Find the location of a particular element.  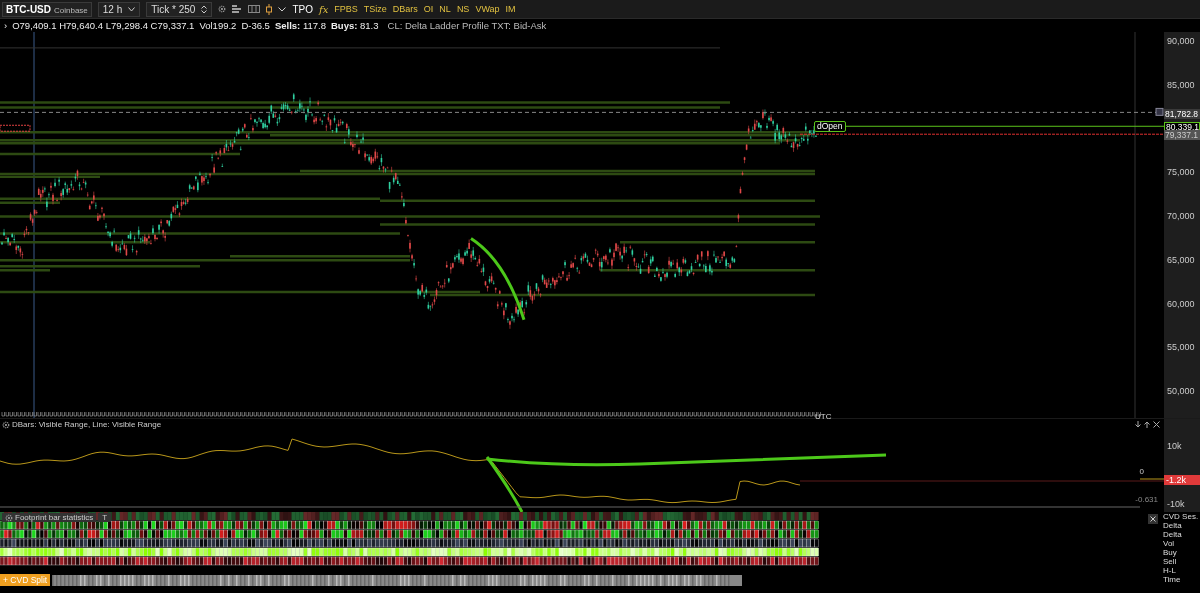

delta-value: D-36.5 is located at coordinates (255, 25).